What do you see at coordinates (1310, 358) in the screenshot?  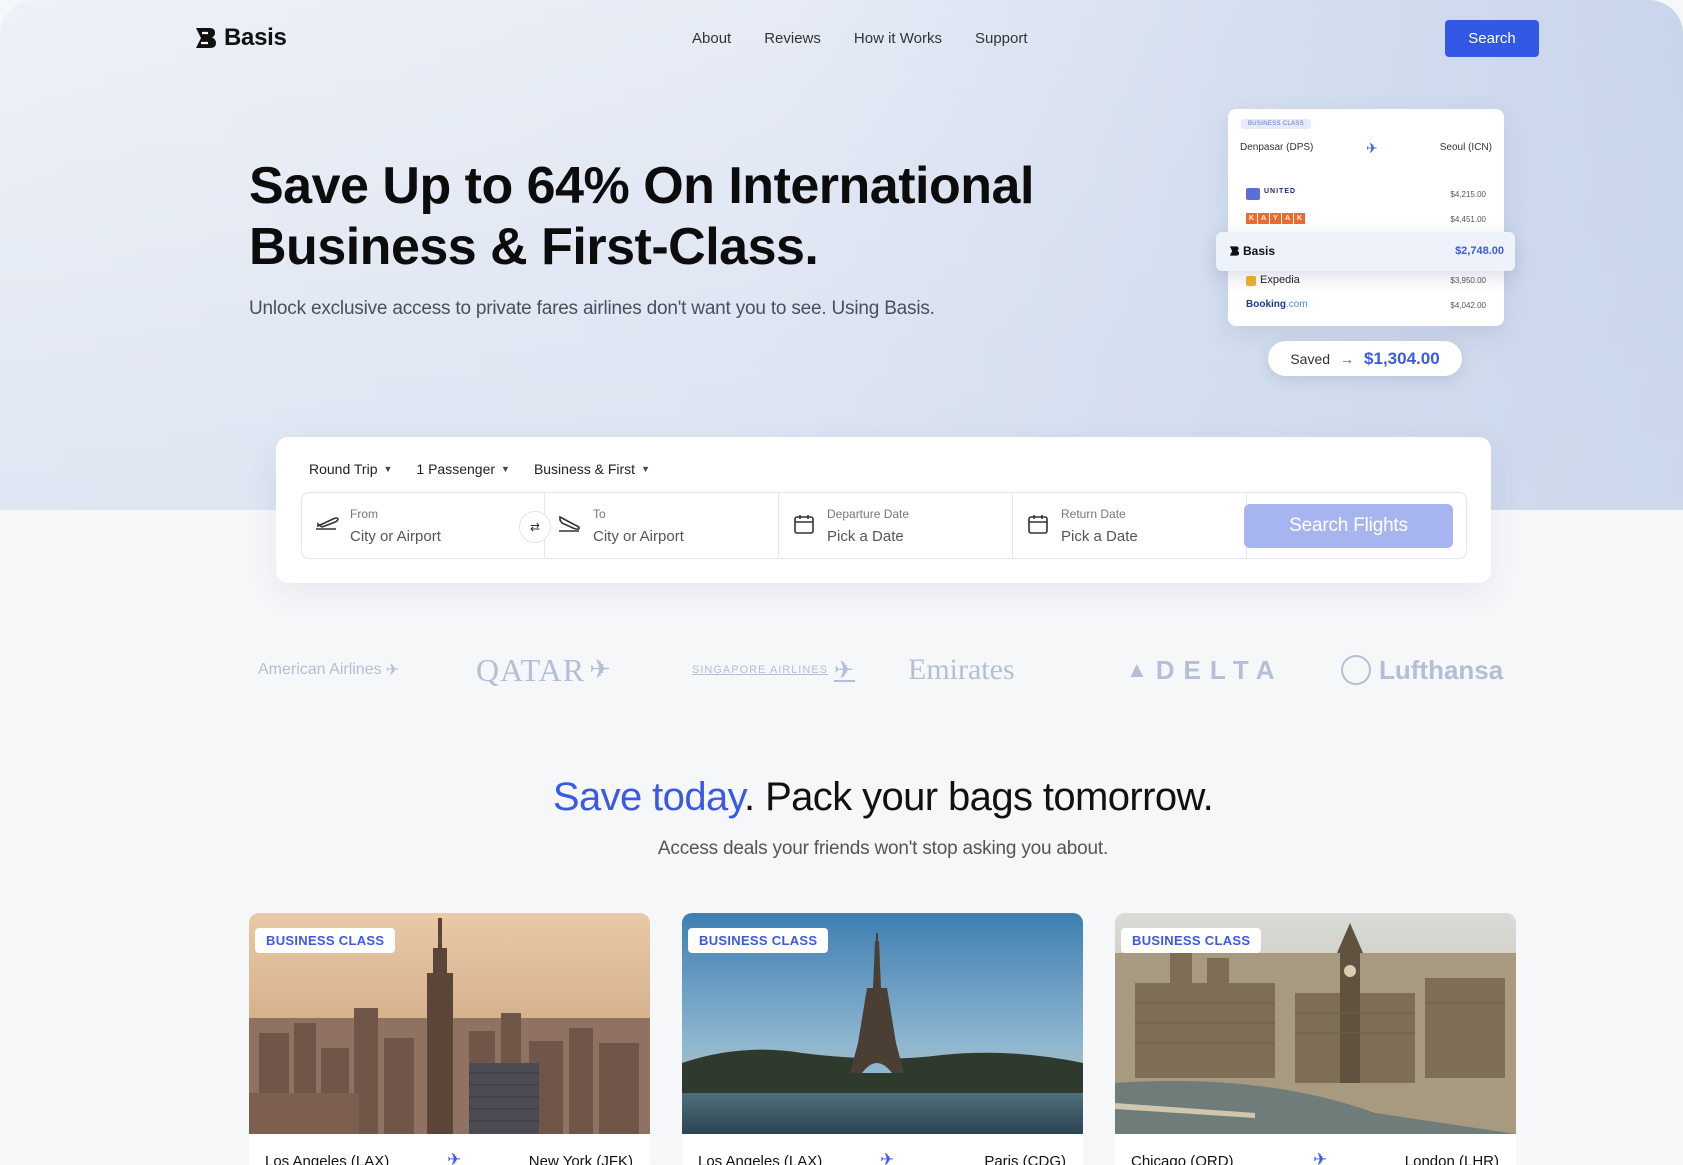 I see `saved-label: Saved` at bounding box center [1310, 358].